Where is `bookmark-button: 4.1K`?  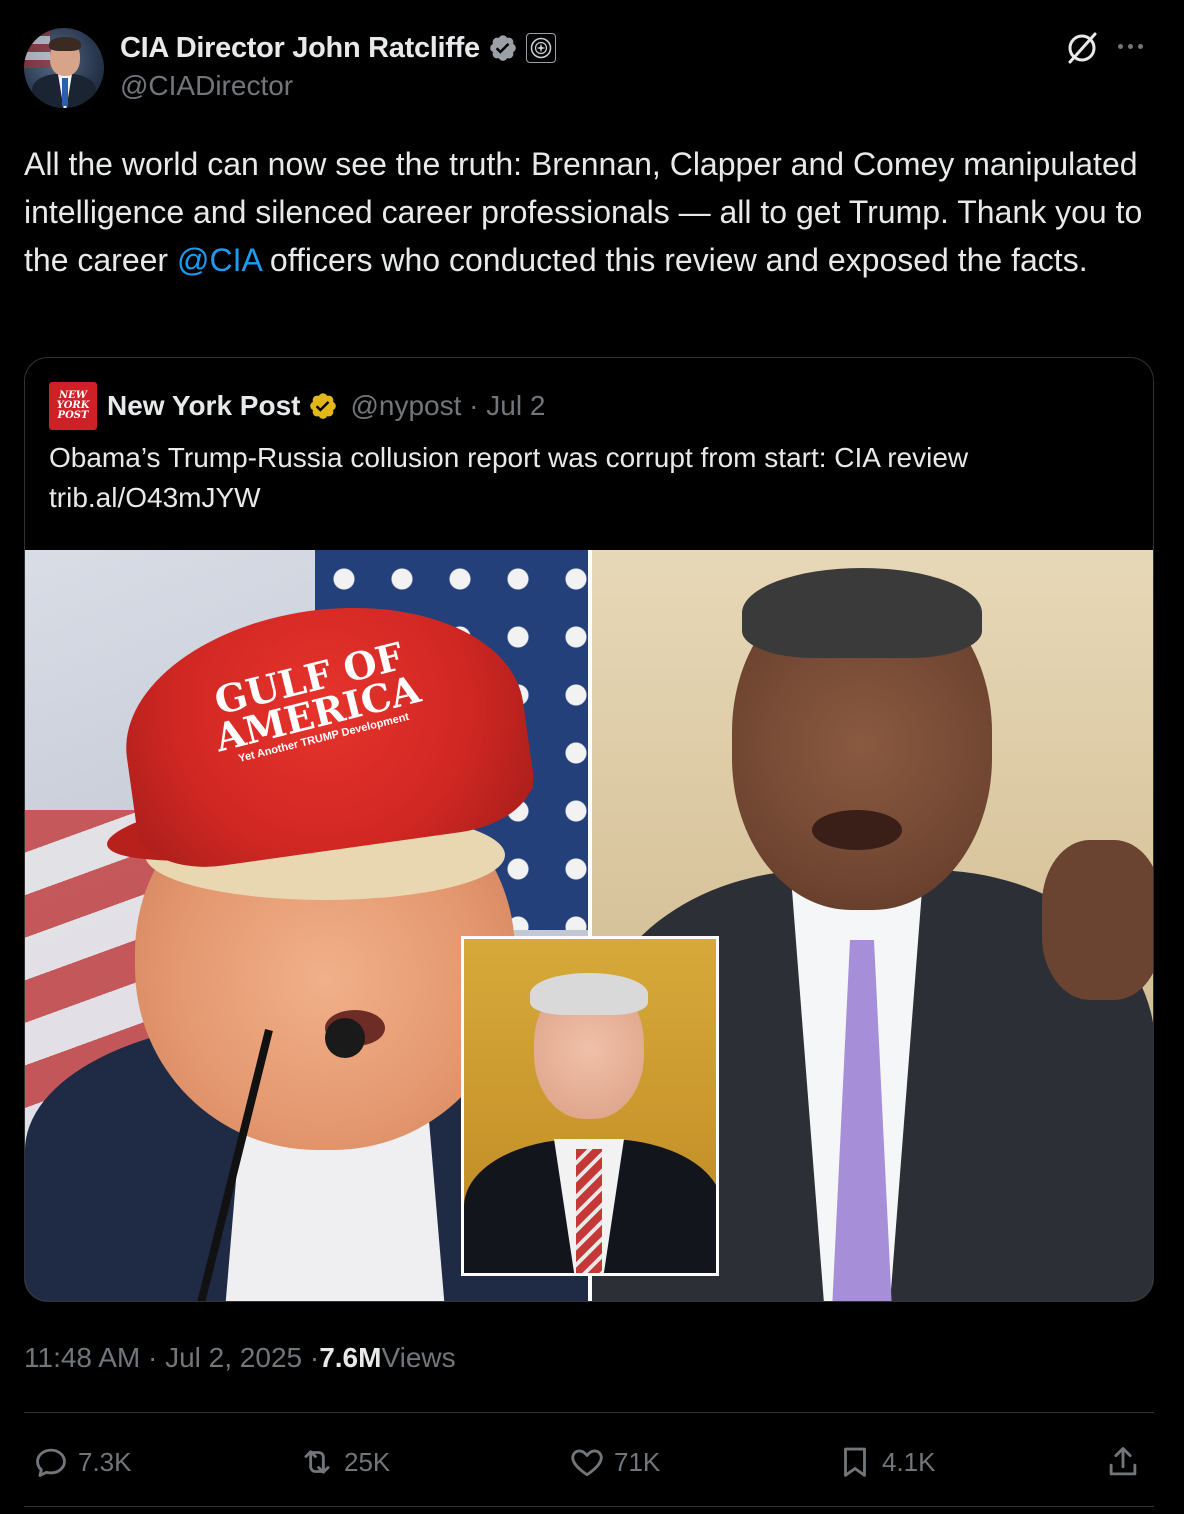 bookmark-button: 4.1K is located at coordinates (886, 1462).